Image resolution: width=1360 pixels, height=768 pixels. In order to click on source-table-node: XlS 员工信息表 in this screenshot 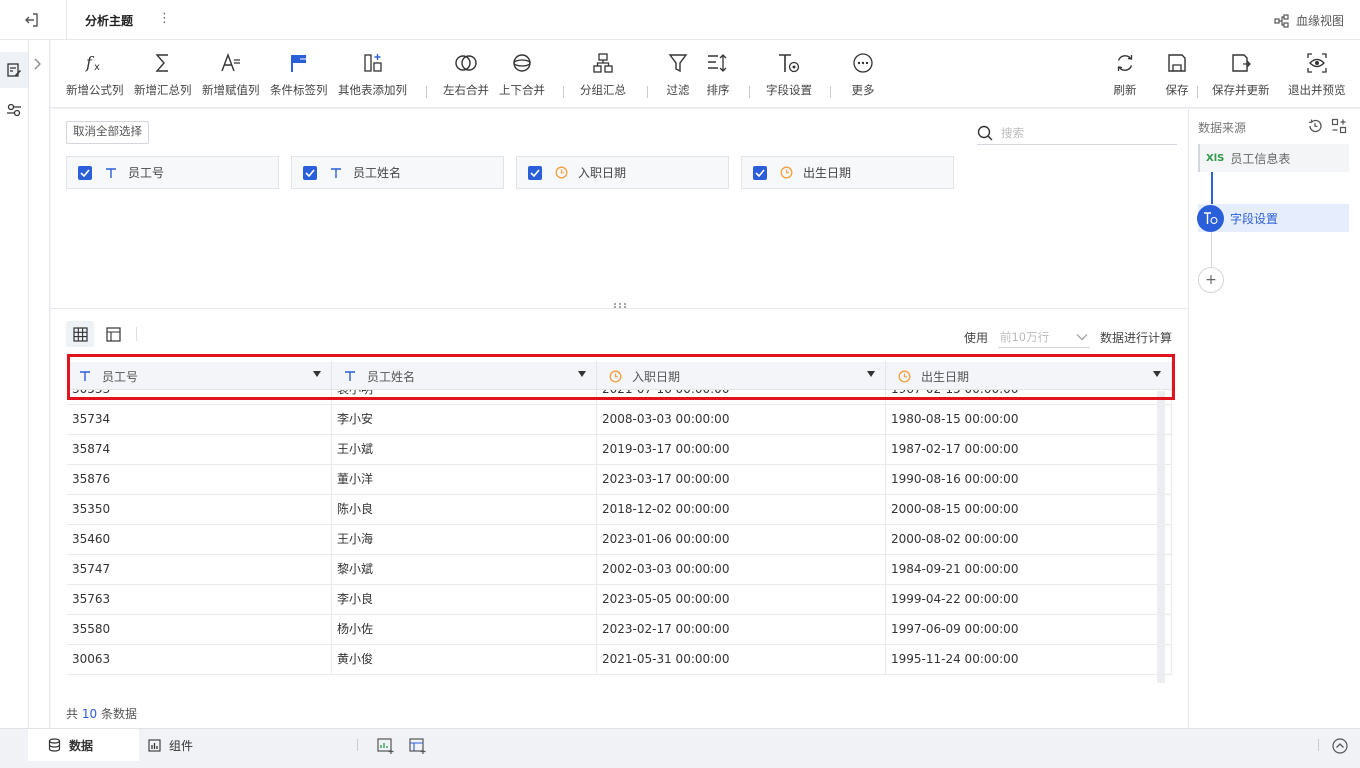, I will do `click(1273, 158)`.